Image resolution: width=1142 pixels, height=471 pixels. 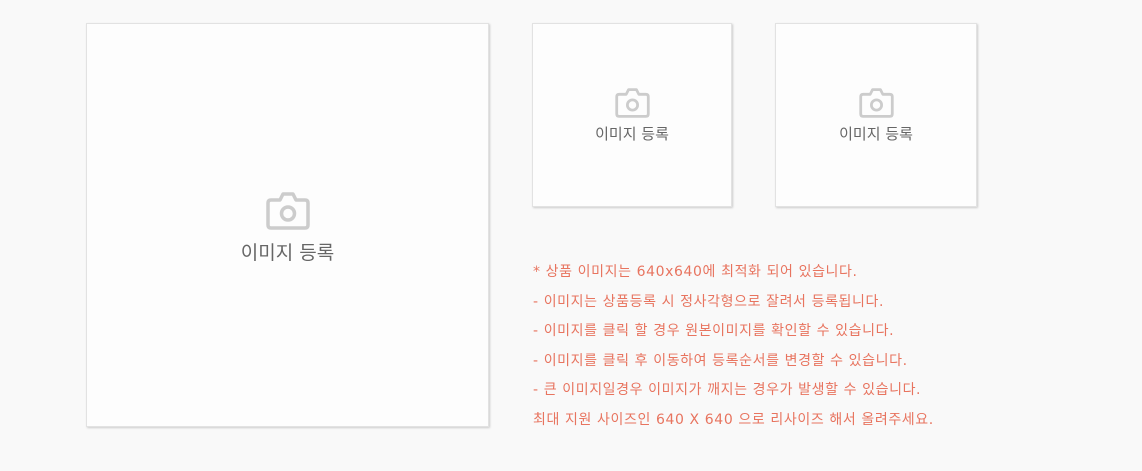 I want to click on guideline-item: * 상품 이미지는 640x640에 최적화 되어 있습니다., so click(x=695, y=272).